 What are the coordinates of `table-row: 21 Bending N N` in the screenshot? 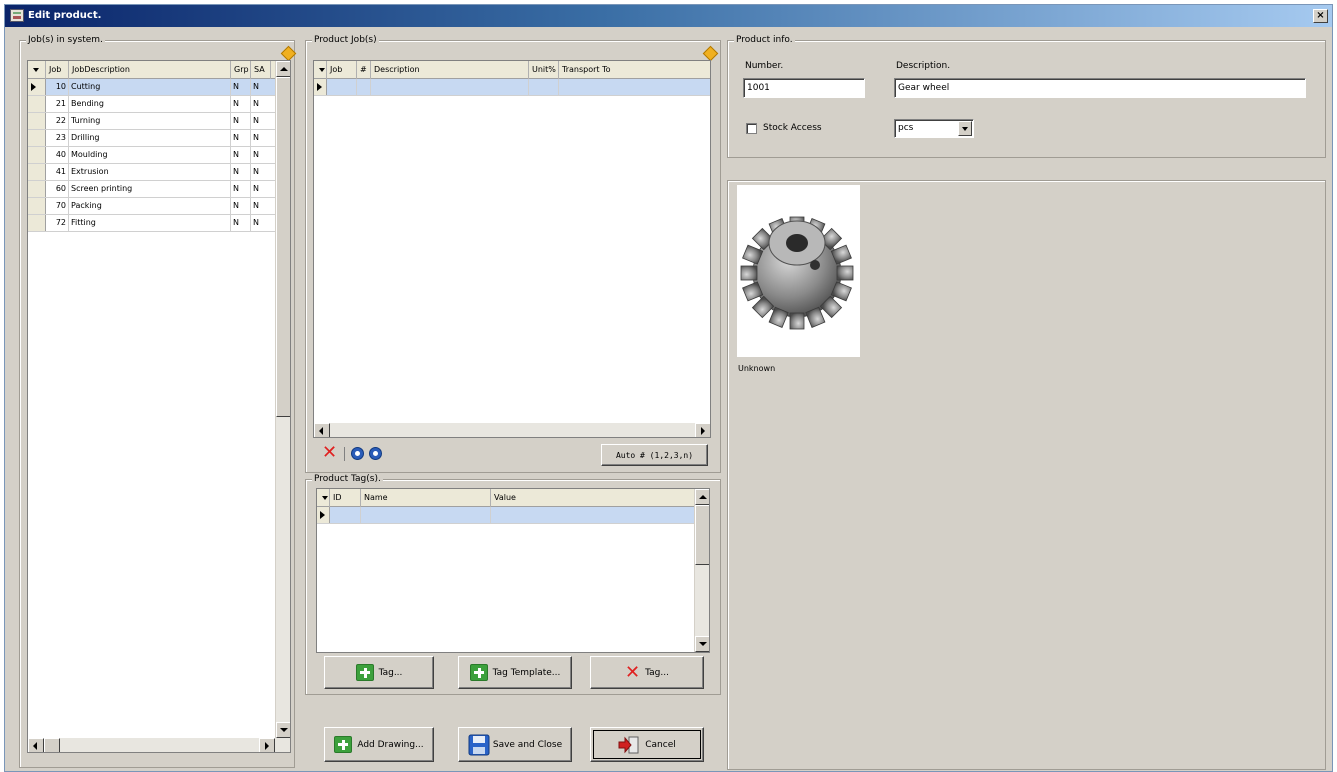 It's located at (152, 104).